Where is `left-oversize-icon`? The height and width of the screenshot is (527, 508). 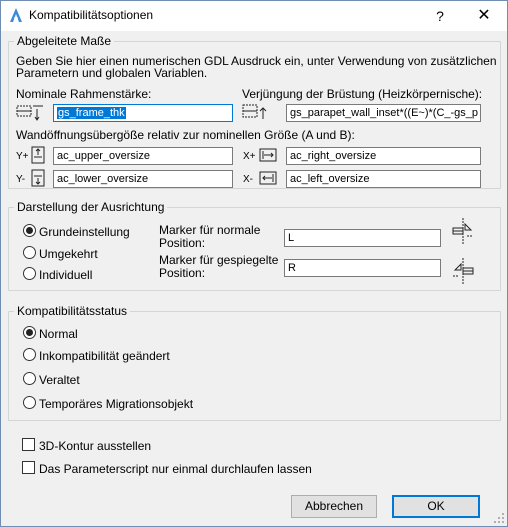
left-oversize-icon is located at coordinates (268, 178).